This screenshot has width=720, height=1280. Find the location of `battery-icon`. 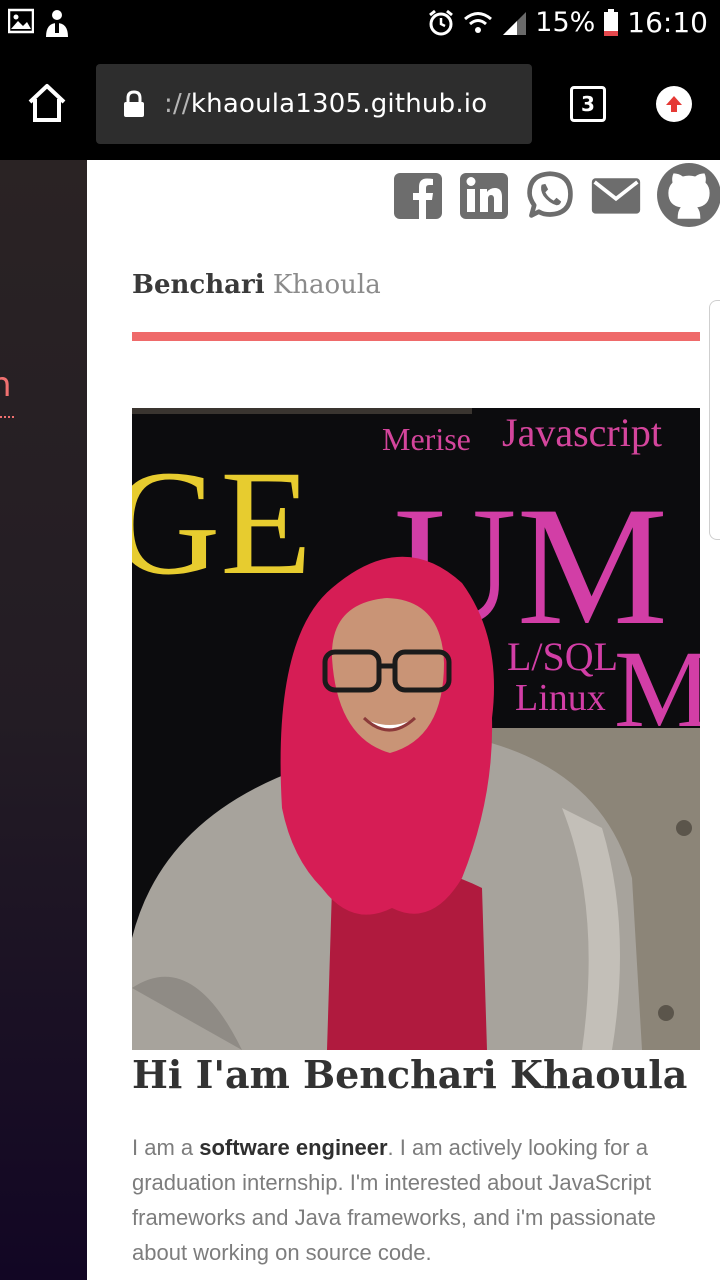

battery-icon is located at coordinates (611, 22).